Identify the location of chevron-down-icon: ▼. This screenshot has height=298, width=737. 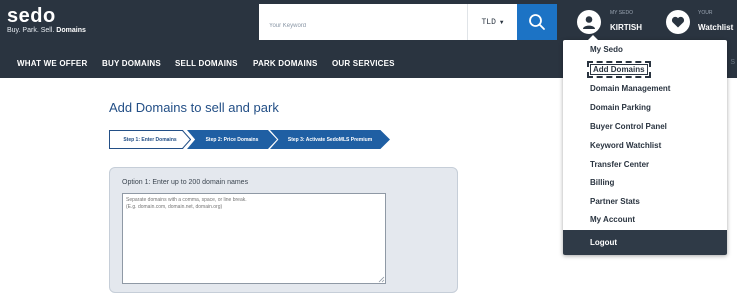
(501, 22).